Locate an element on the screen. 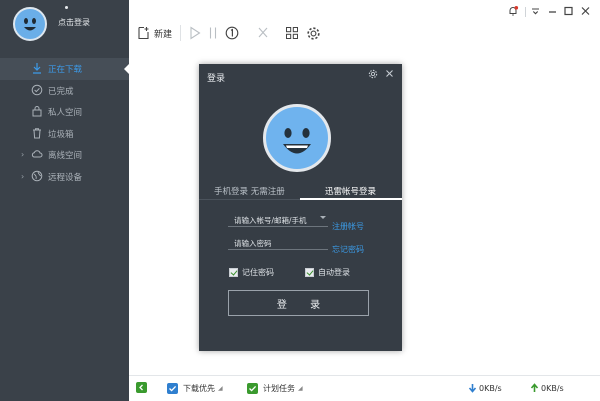 Image resolution: width=600 pixels, height=401 pixels. delete-icon is located at coordinates (263, 32).